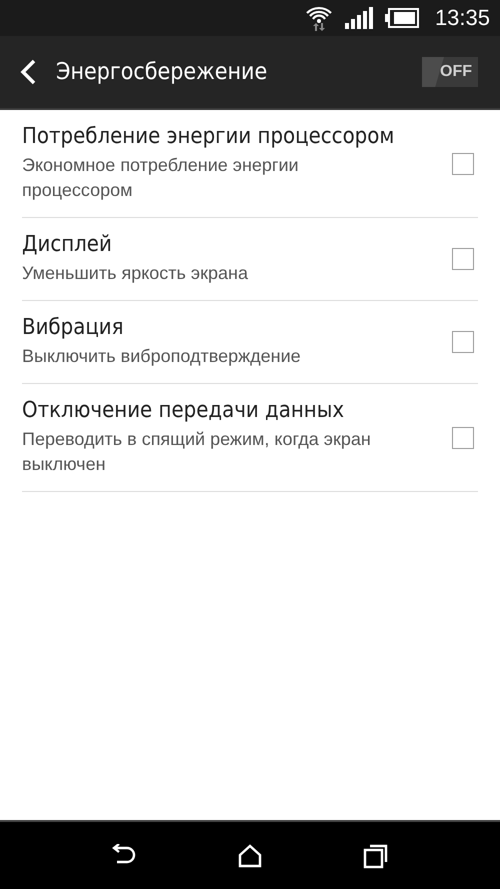 The height and width of the screenshot is (889, 500). What do you see at coordinates (73, 327) in the screenshot?
I see `setting-title: Вибрация` at bounding box center [73, 327].